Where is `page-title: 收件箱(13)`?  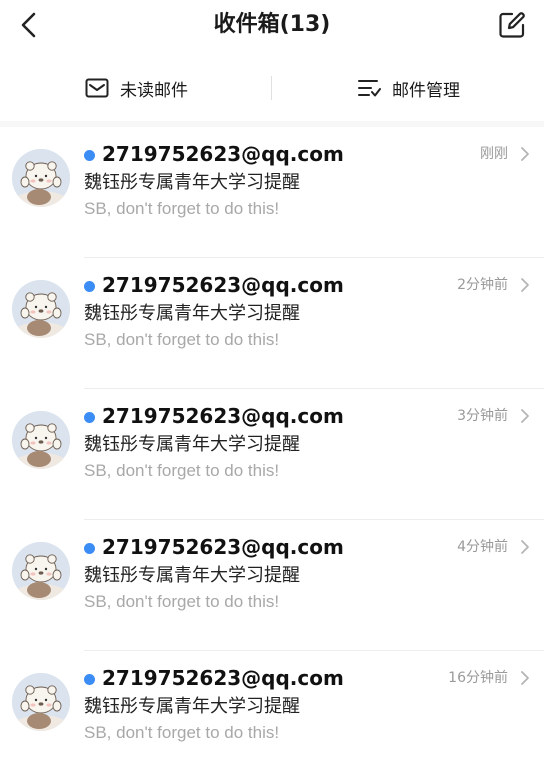
page-title: 收件箱(13) is located at coordinates (272, 24).